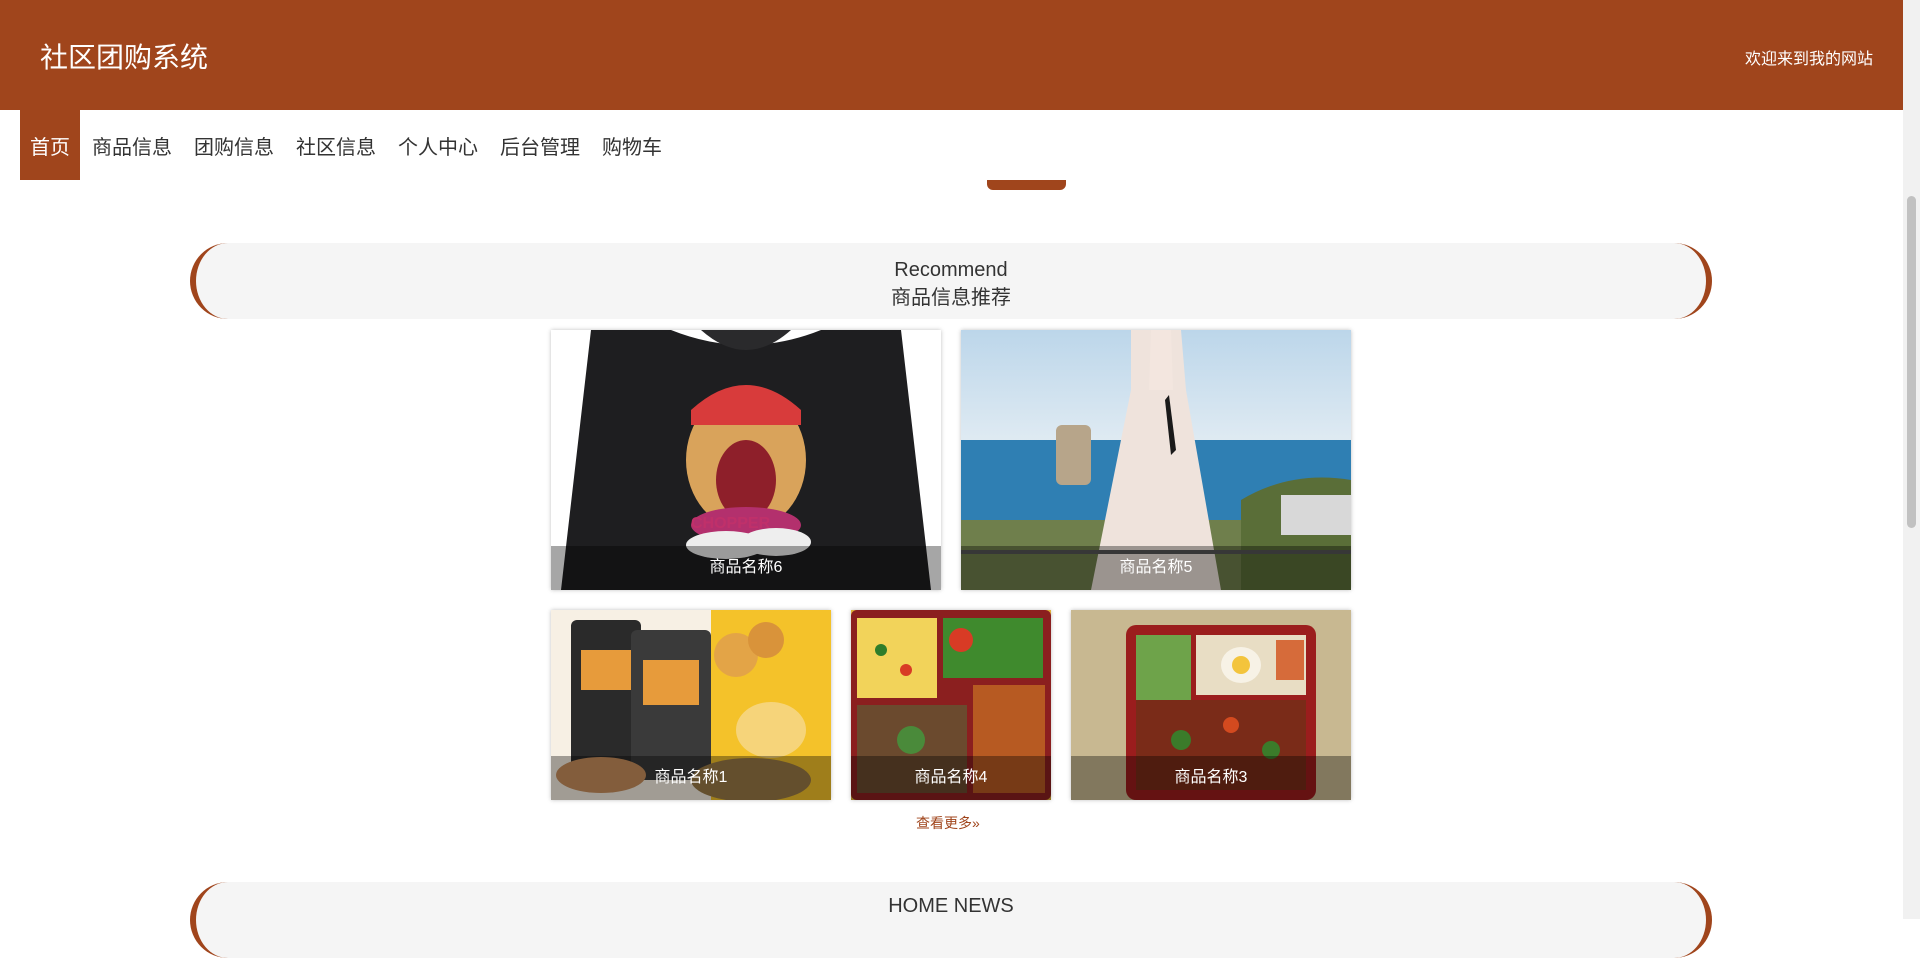 This screenshot has height=958, width=1920. I want to click on nav-item-products: 商品信息, so click(132, 145).